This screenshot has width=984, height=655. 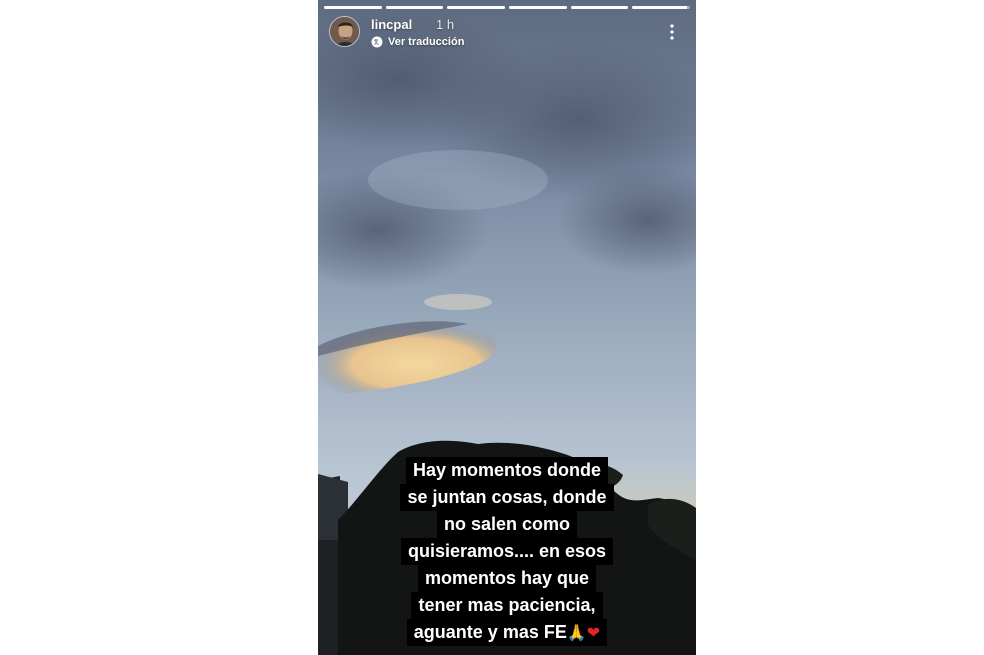 I want to click on caption-line-text: aguante y mas FE, so click(x=490, y=632).